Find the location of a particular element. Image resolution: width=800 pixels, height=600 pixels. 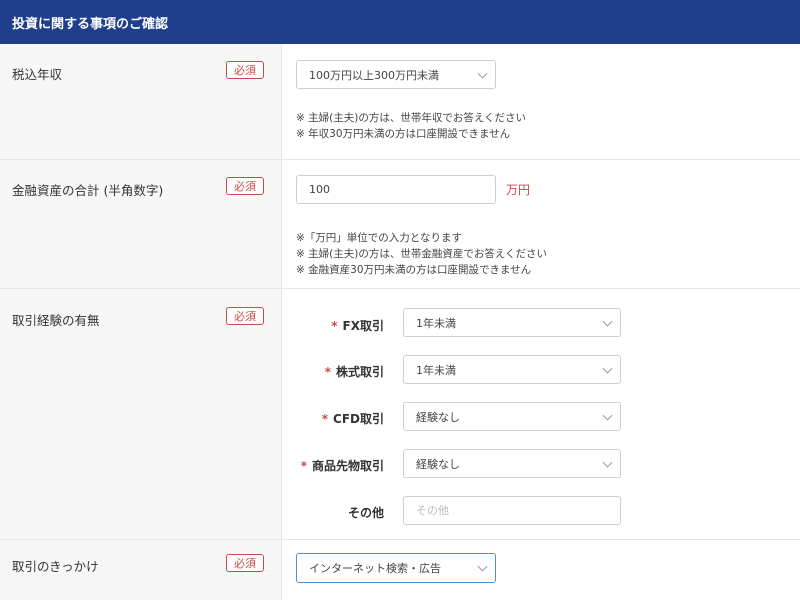

trigger-select: インターネット検索・広告 is located at coordinates (396, 568).